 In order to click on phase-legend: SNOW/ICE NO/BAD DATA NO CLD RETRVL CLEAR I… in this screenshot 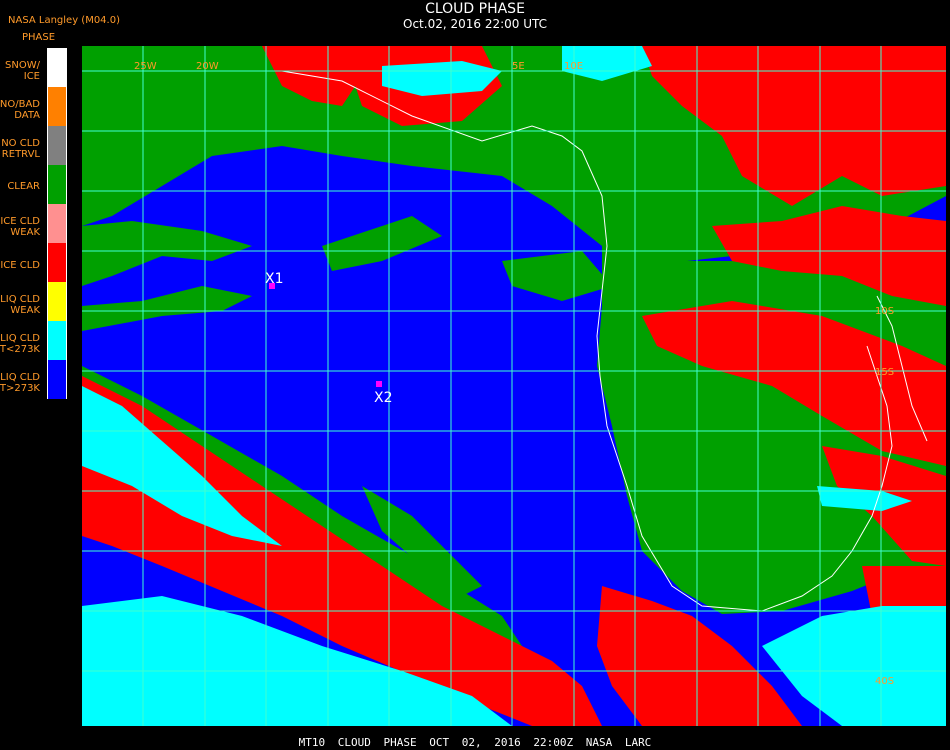, I will do `click(33, 224)`.